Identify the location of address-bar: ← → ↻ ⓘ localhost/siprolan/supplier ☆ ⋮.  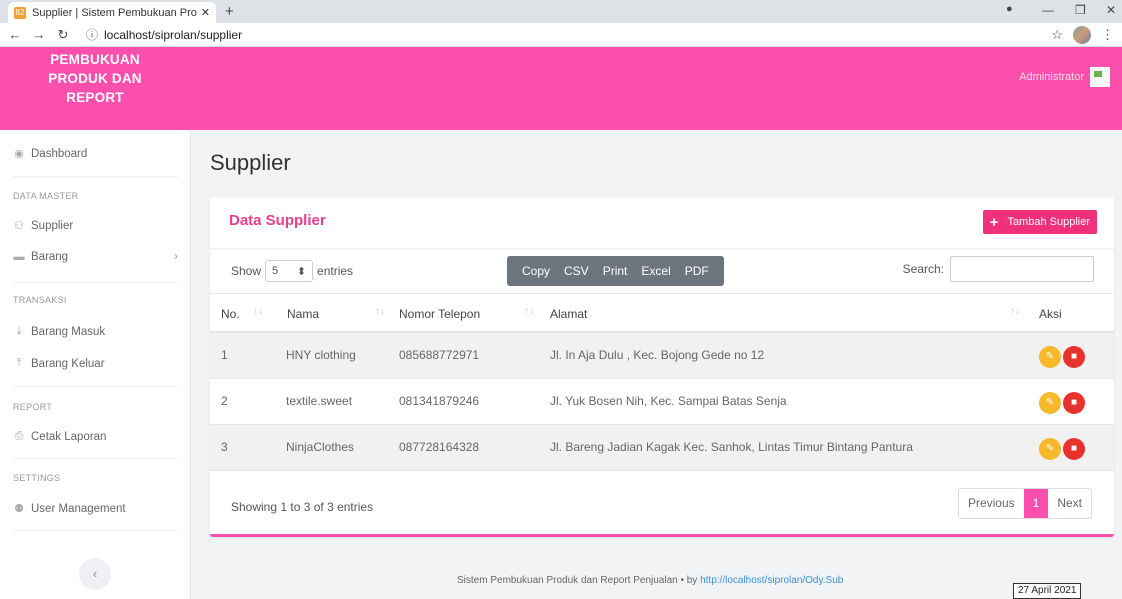
(561, 35).